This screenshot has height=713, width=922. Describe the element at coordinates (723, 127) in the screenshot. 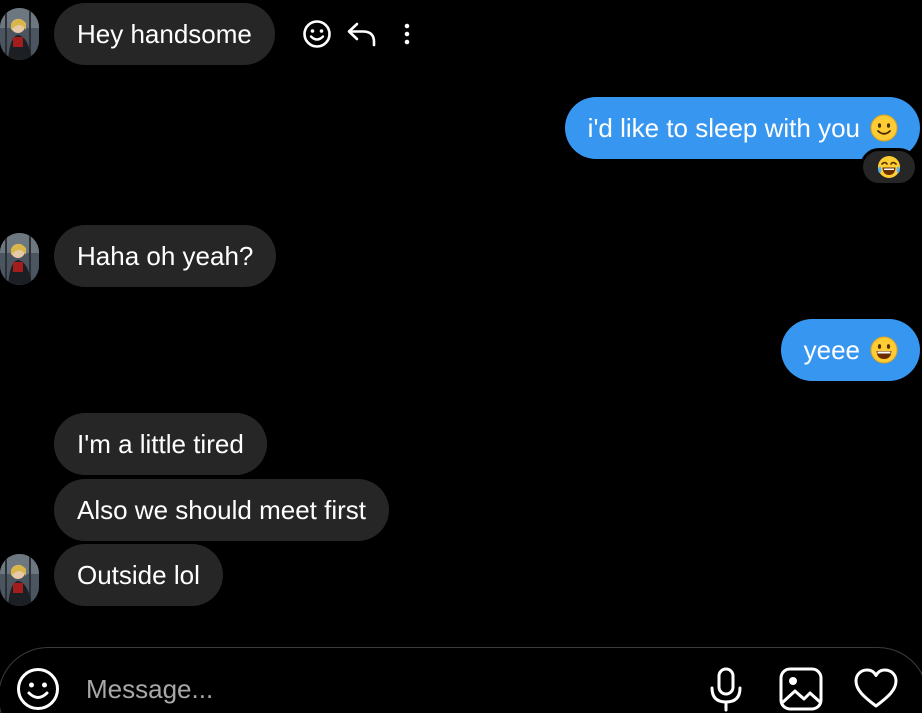

I see `message-text: i'd like to sleep with you` at that location.